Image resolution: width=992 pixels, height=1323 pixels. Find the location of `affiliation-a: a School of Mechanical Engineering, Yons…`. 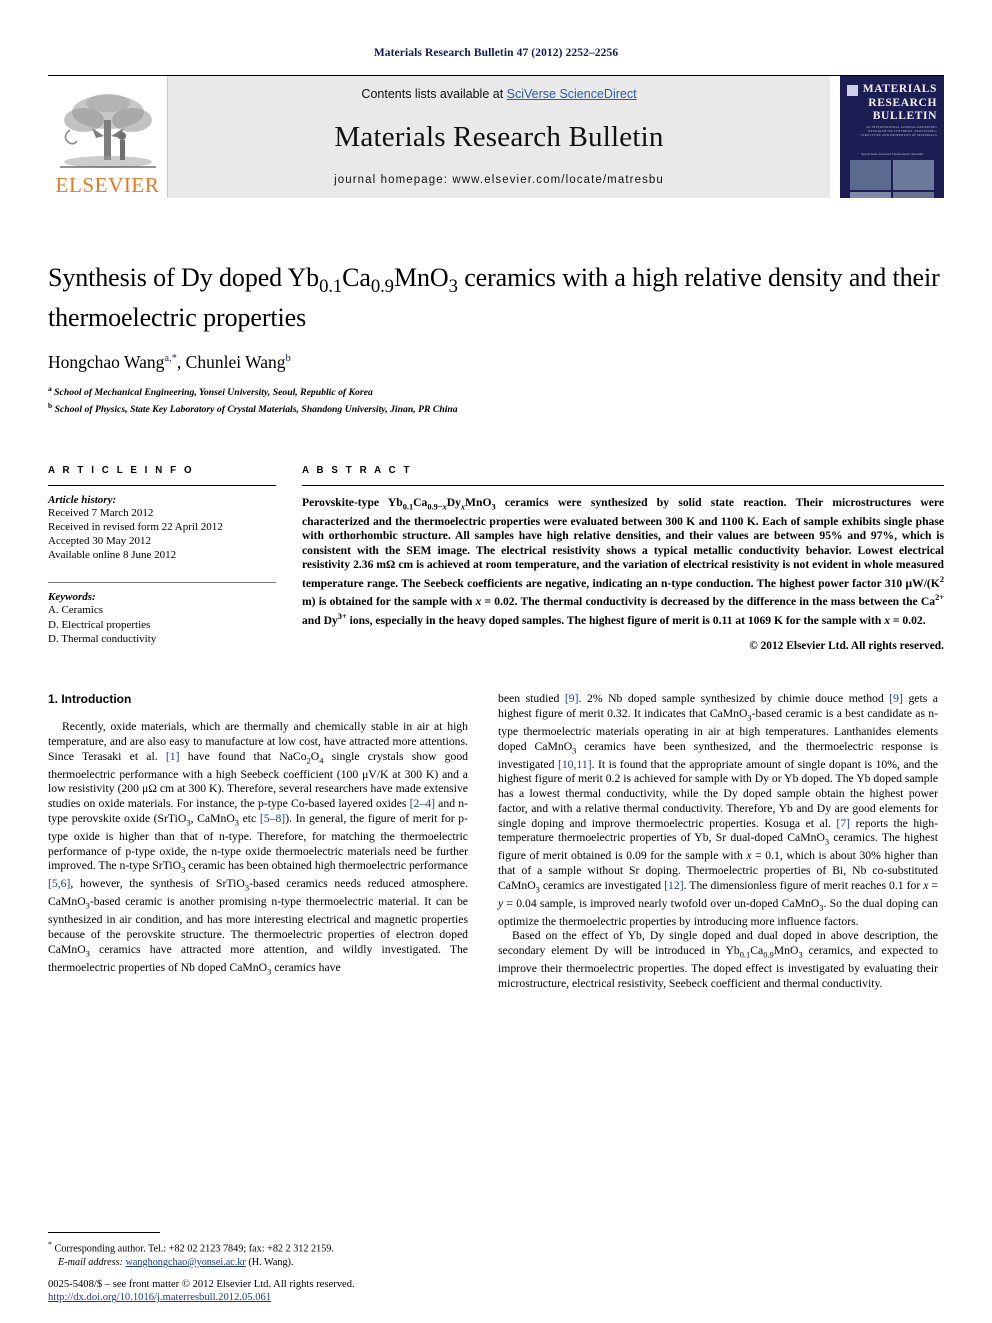

affiliation-a: a School of Mechanical Engineering, Yons… is located at coordinates (496, 391).